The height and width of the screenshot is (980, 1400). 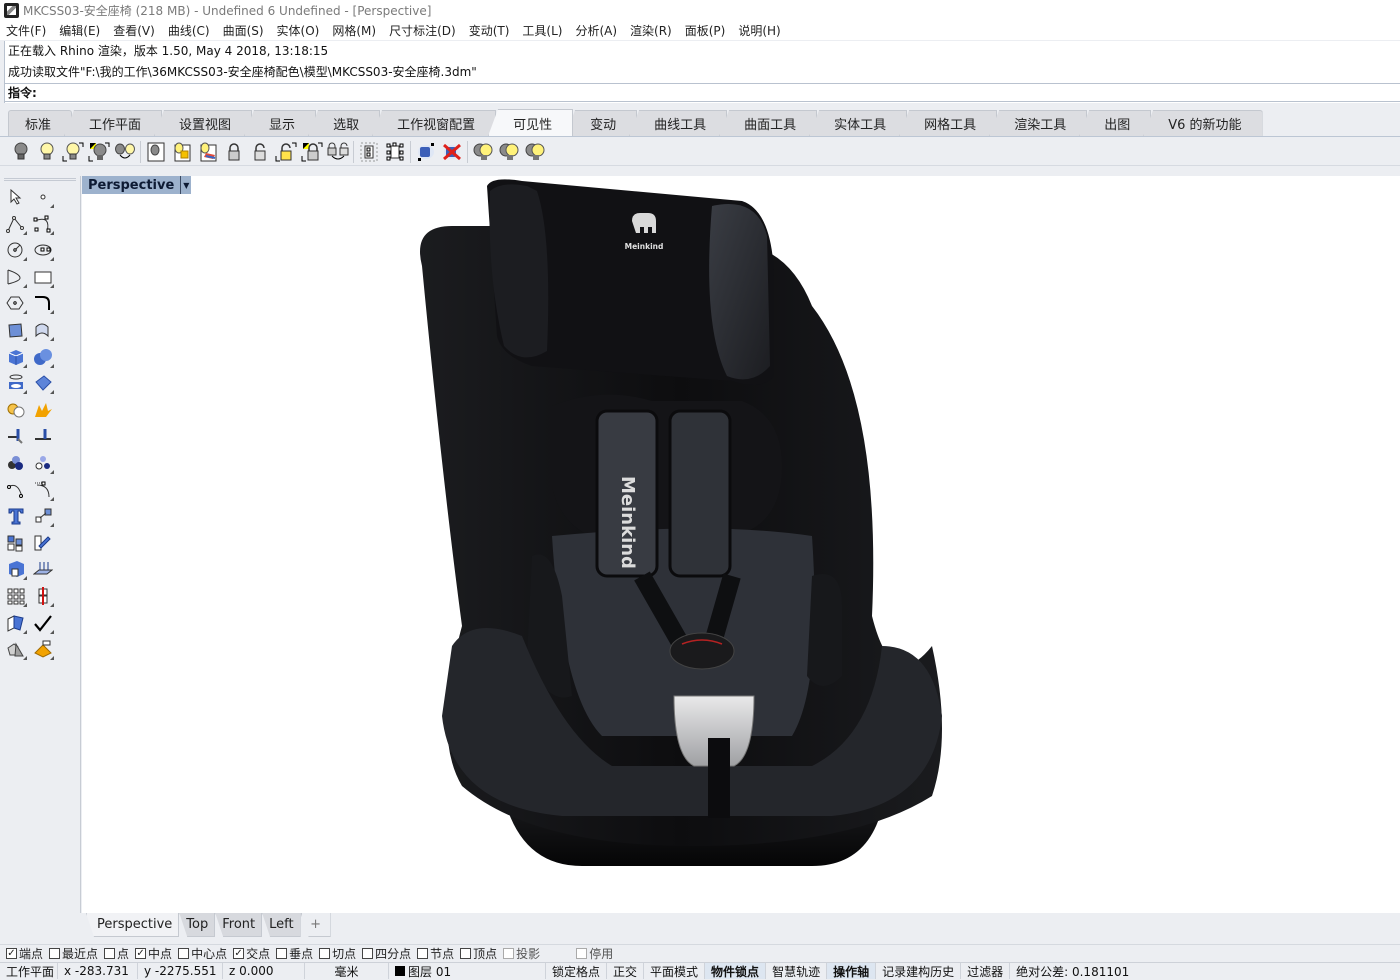 What do you see at coordinates (354, 30) in the screenshot?
I see `menu-mesh: 网格(M)` at bounding box center [354, 30].